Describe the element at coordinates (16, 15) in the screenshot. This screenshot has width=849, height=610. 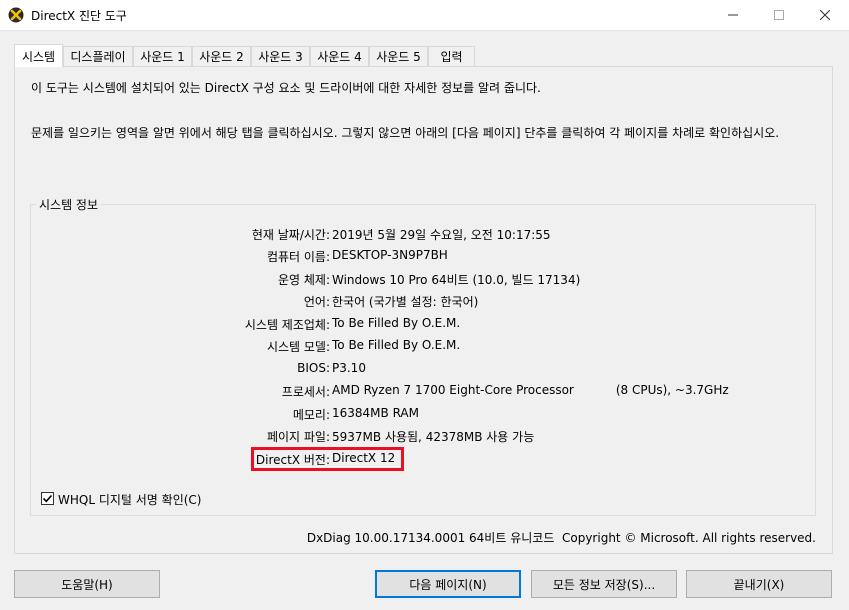
I see `directx-icon` at that location.